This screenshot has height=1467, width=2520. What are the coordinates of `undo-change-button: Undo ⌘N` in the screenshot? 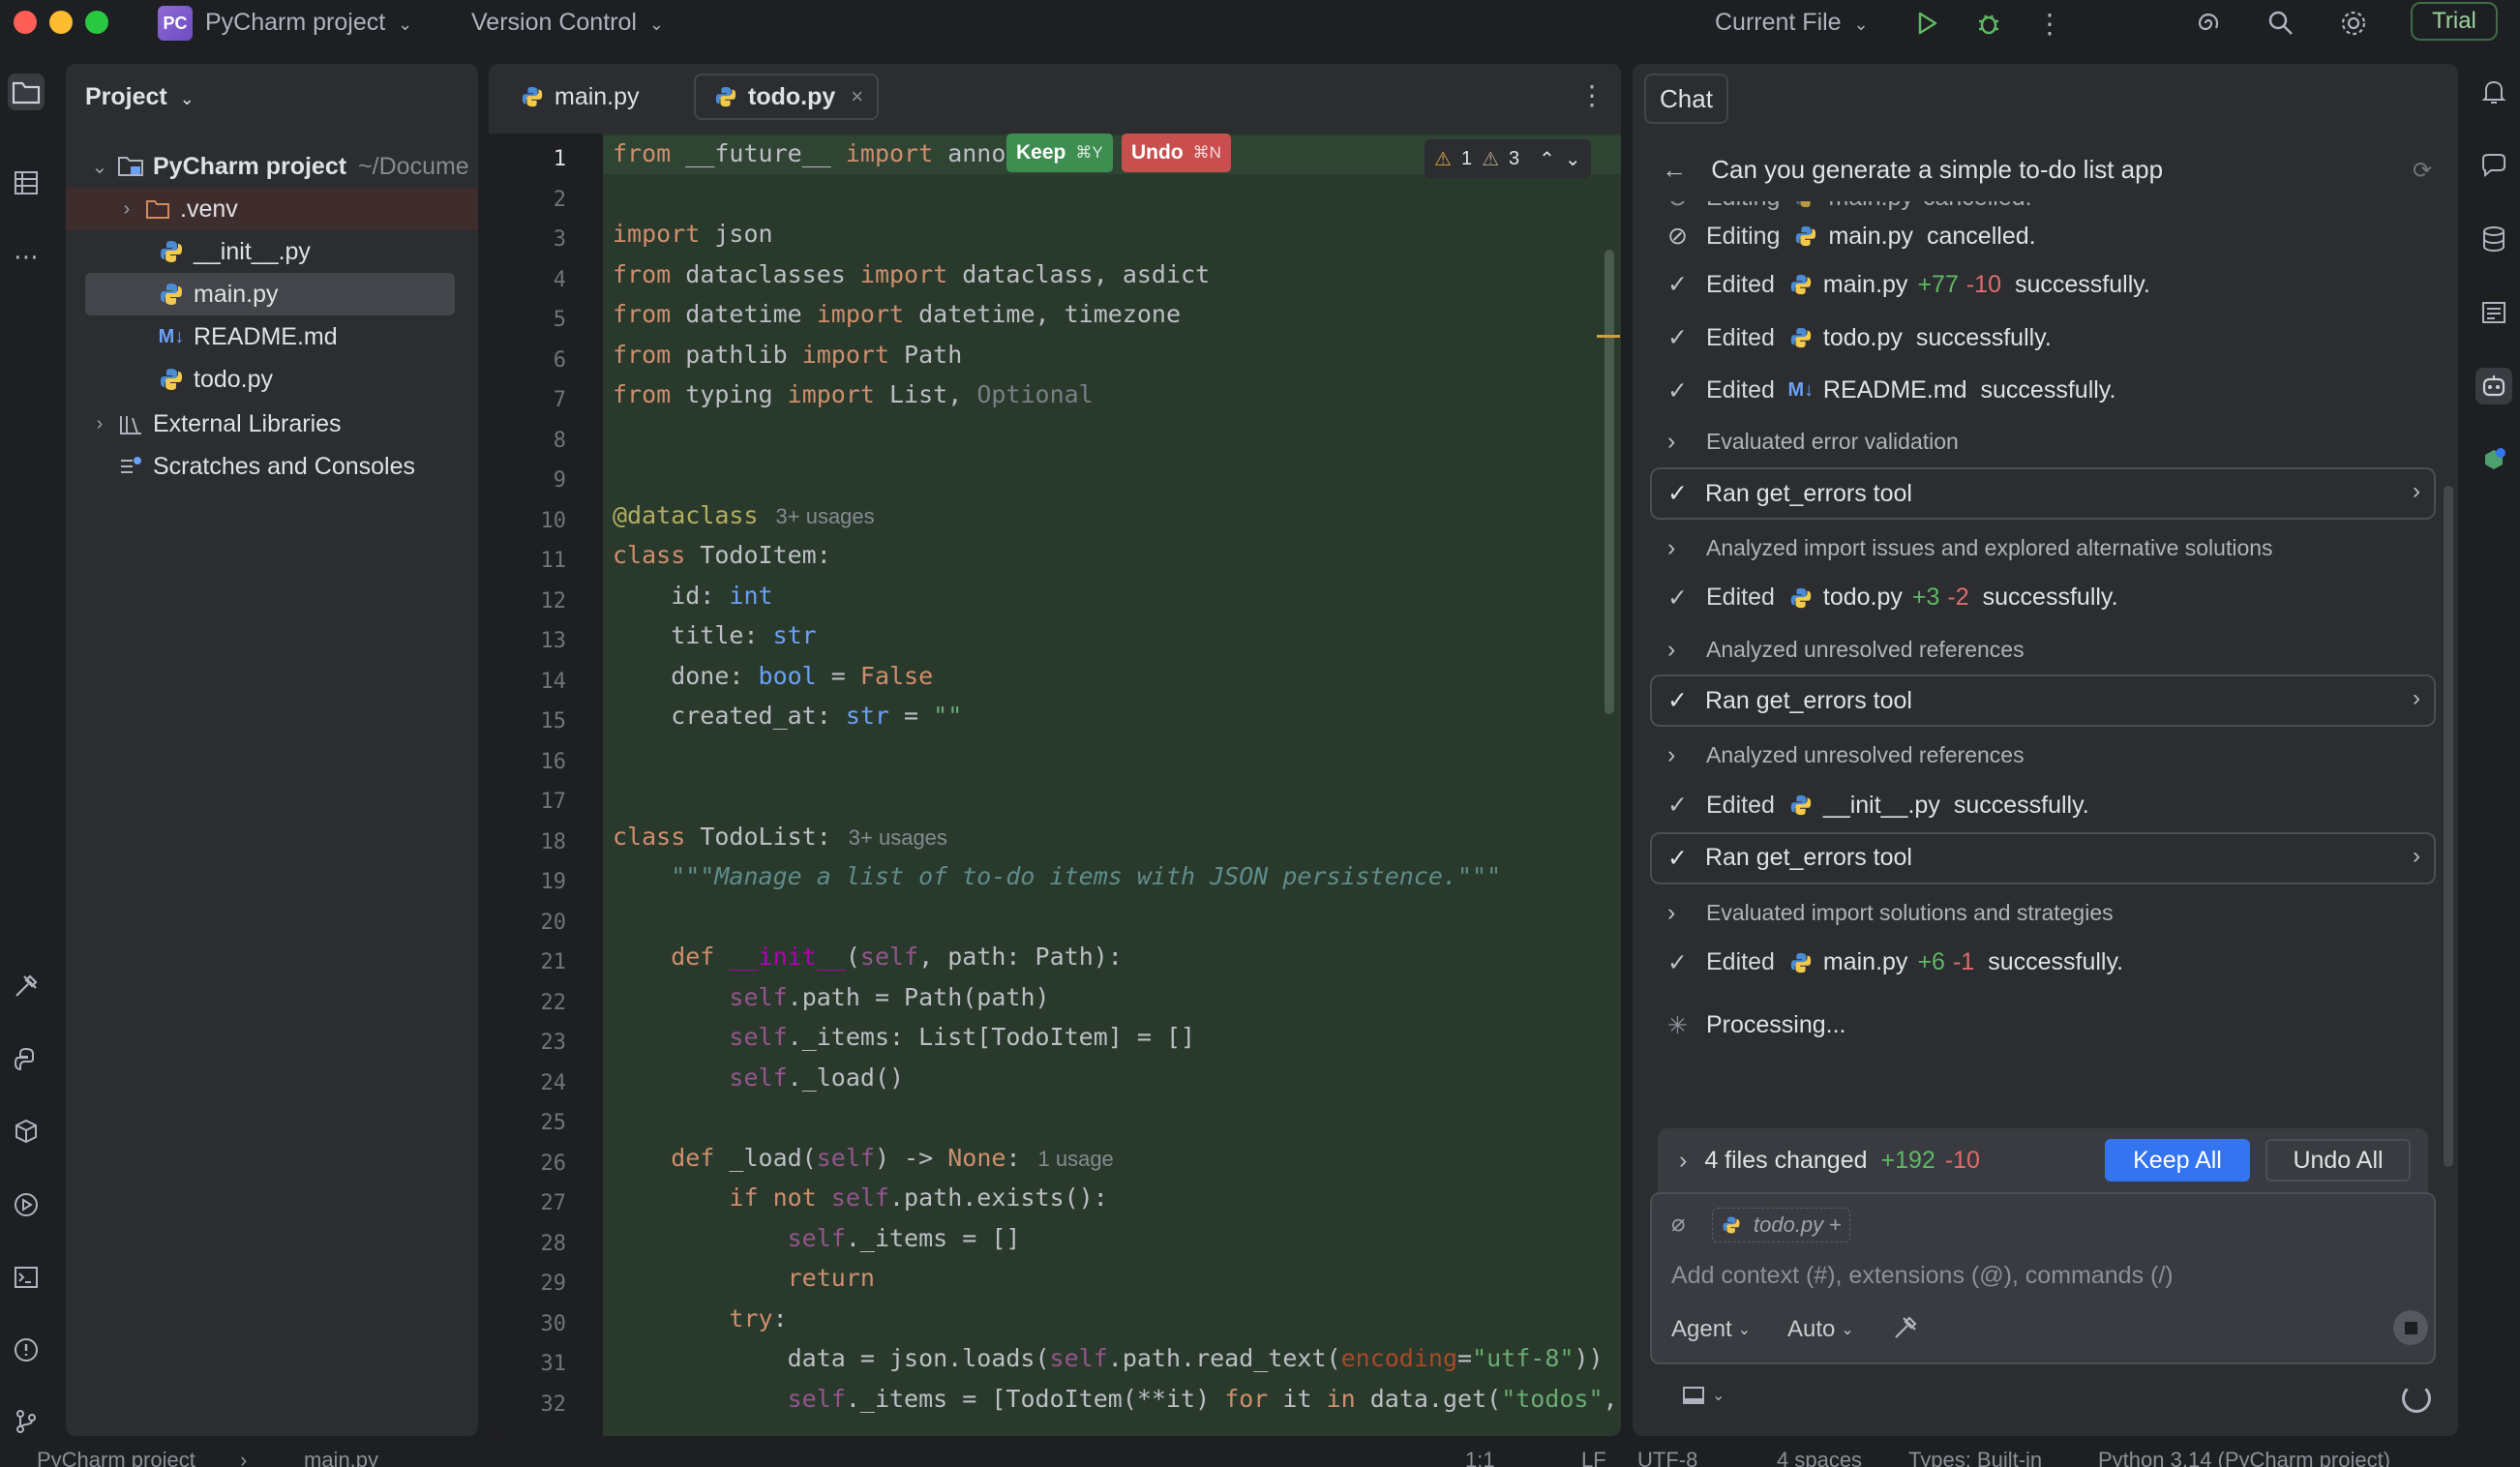 It's located at (1176, 153).